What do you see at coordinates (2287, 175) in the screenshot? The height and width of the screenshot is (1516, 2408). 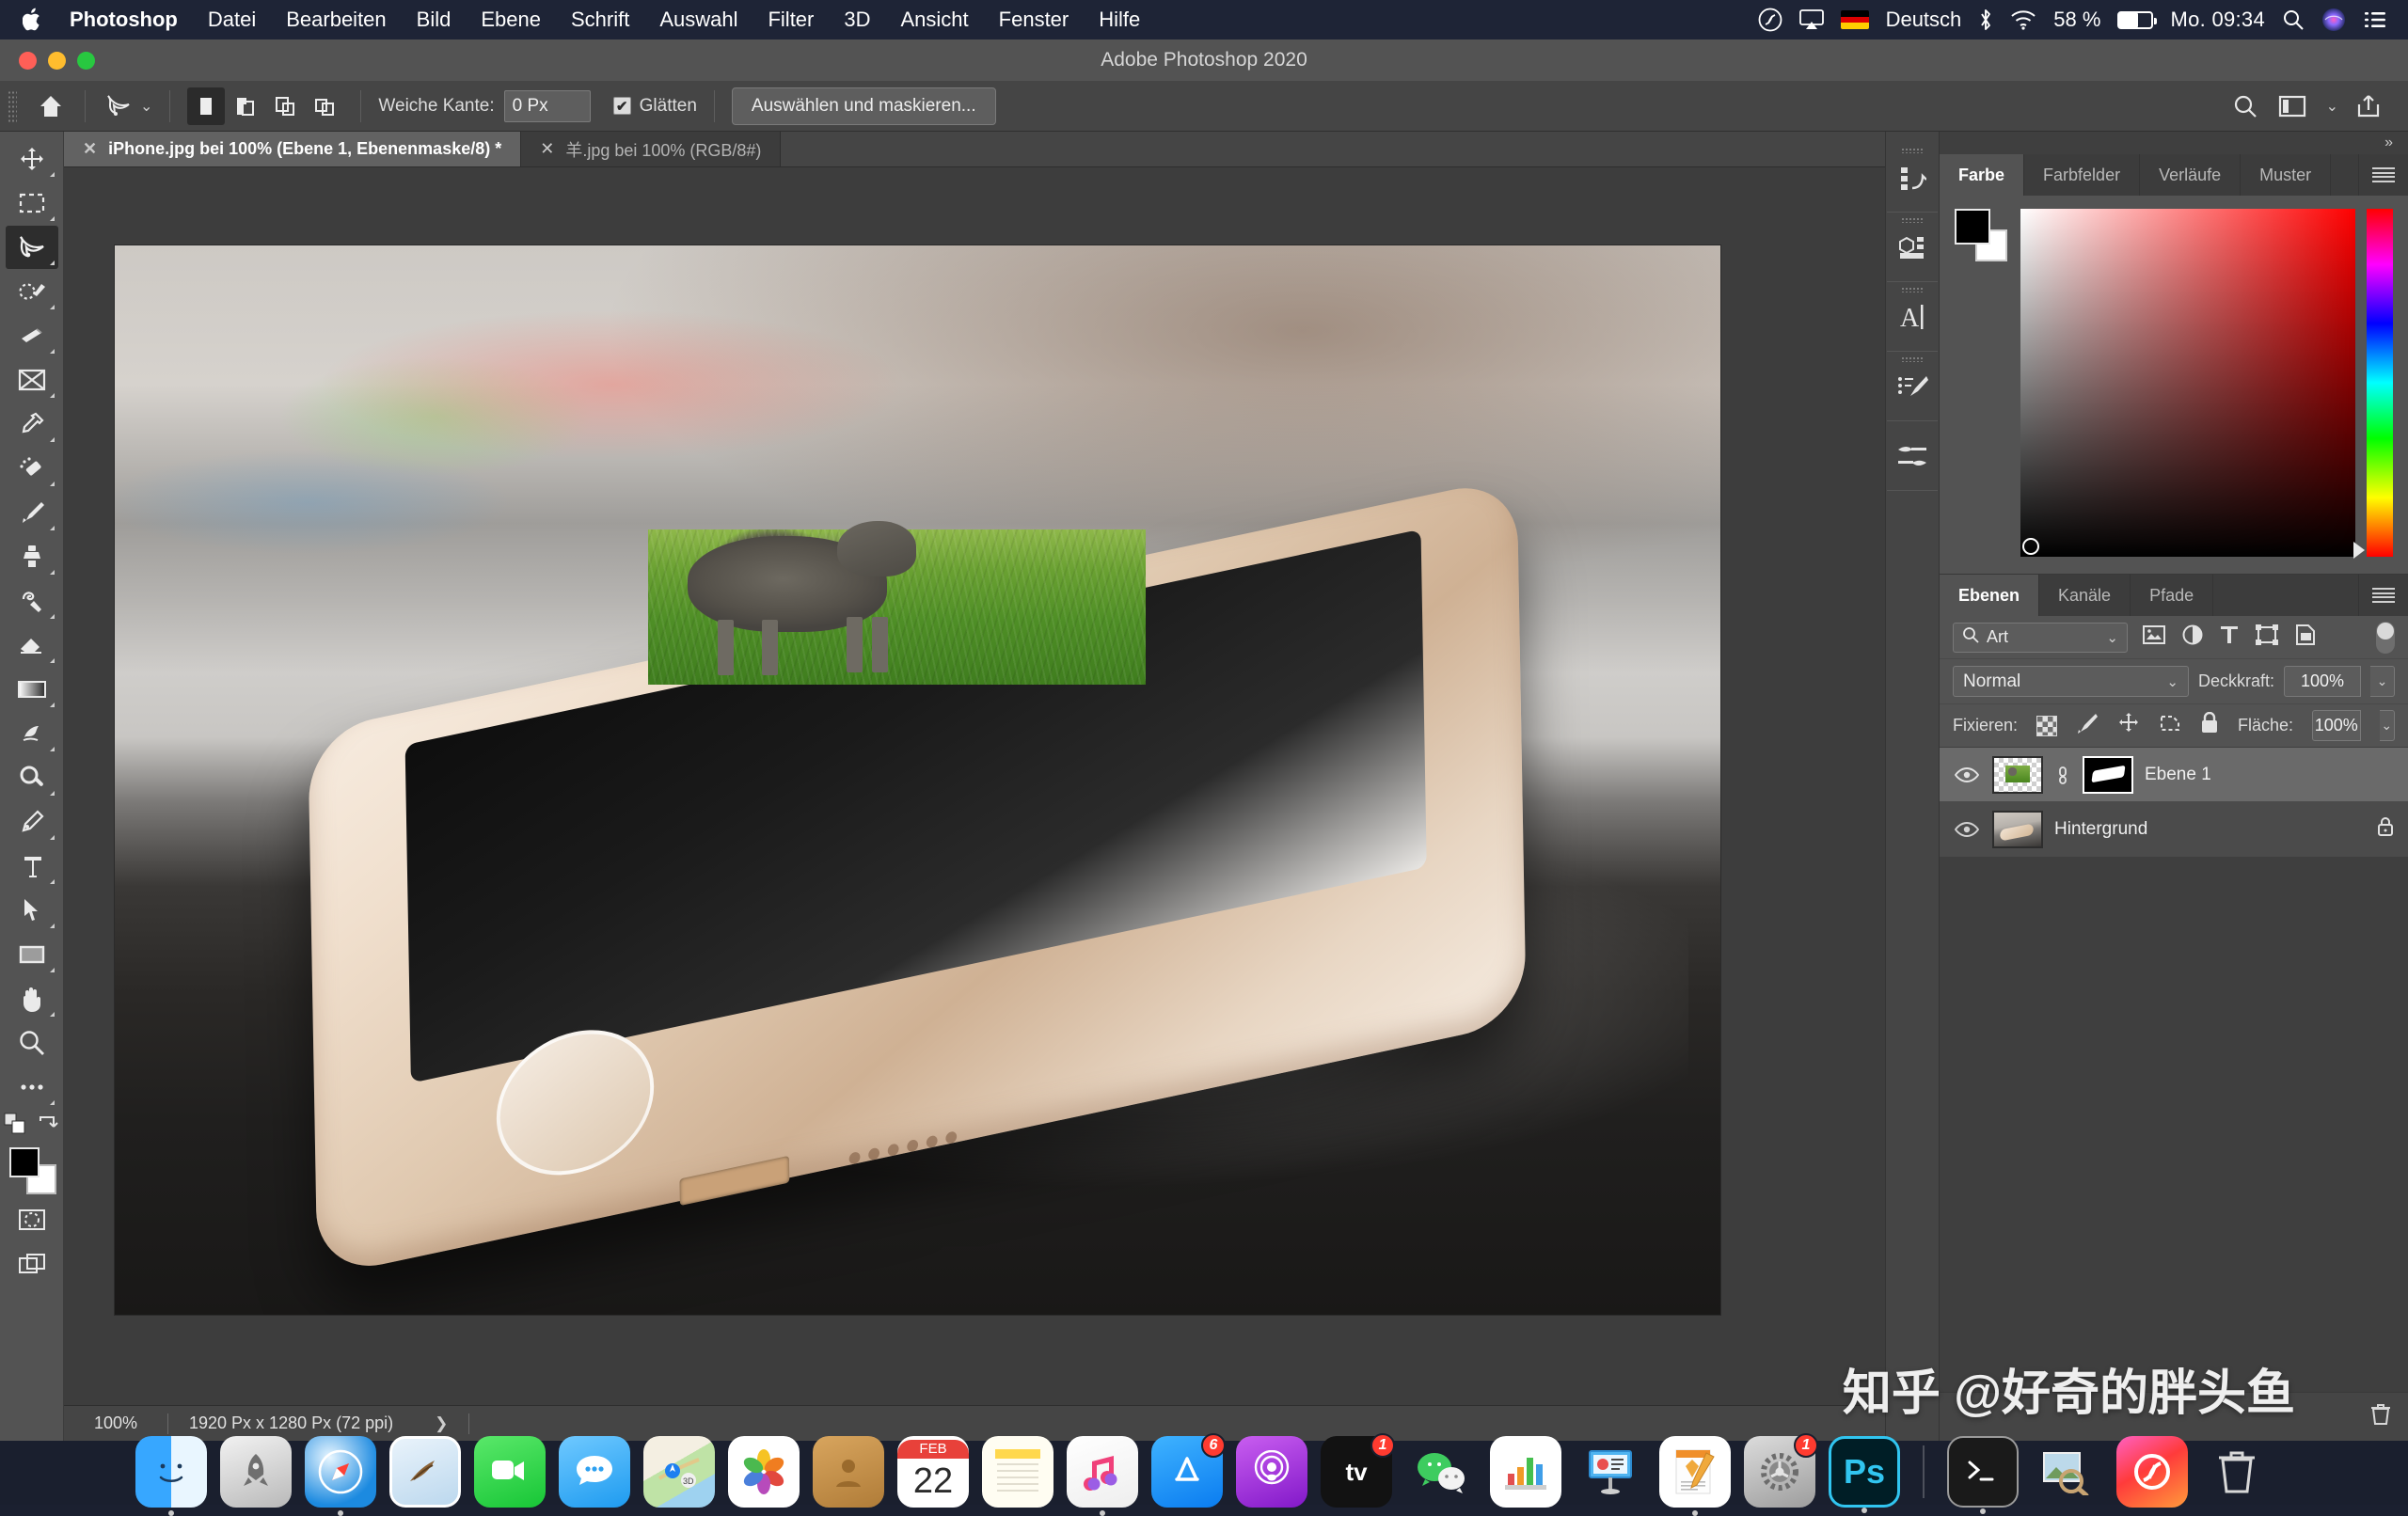 I see `tab-muster: Muster` at bounding box center [2287, 175].